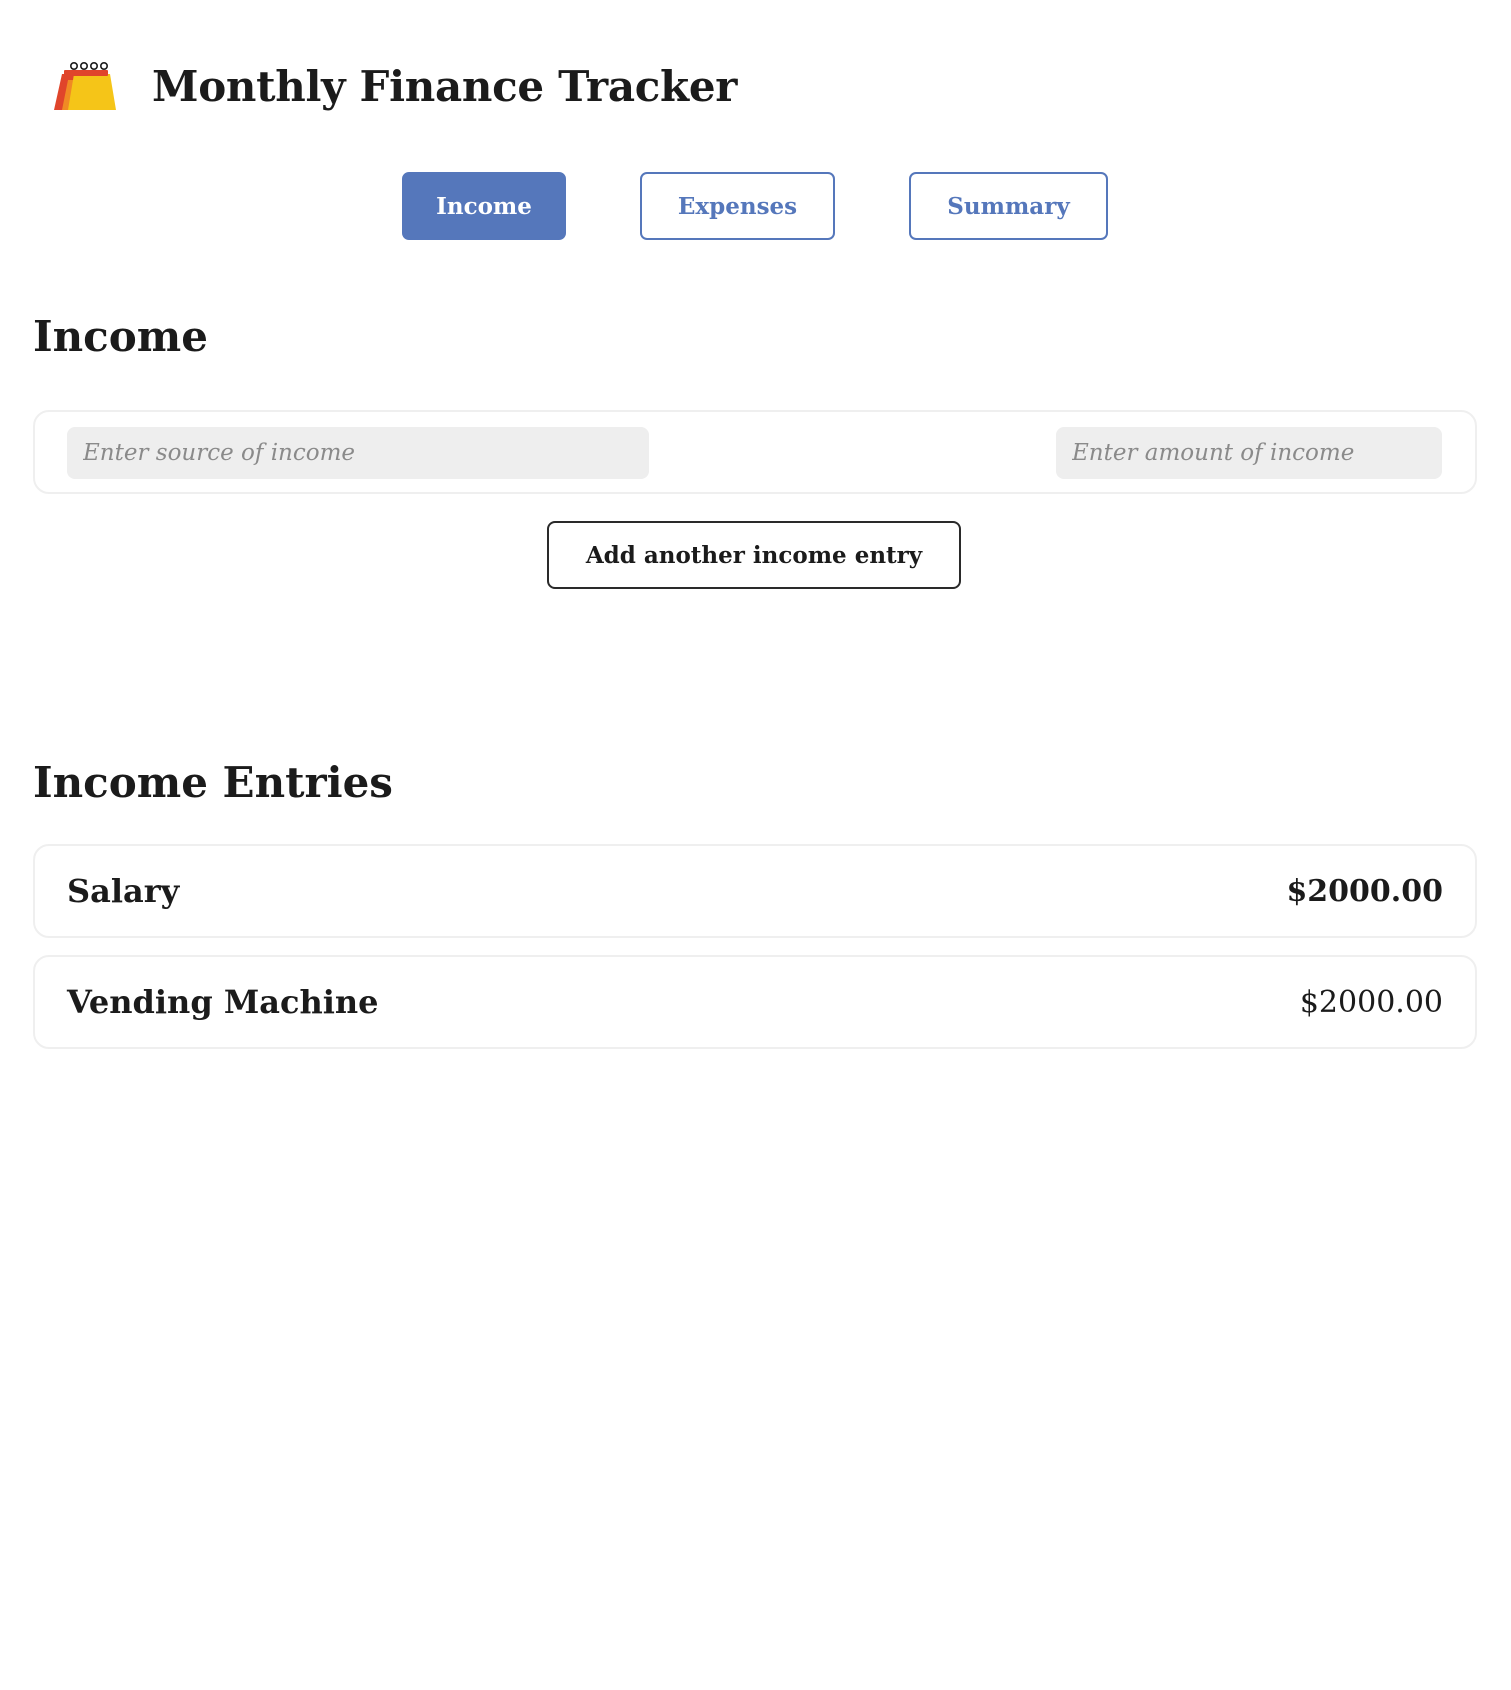  What do you see at coordinates (1008, 206) in the screenshot?
I see `tab-summary: Summary` at bounding box center [1008, 206].